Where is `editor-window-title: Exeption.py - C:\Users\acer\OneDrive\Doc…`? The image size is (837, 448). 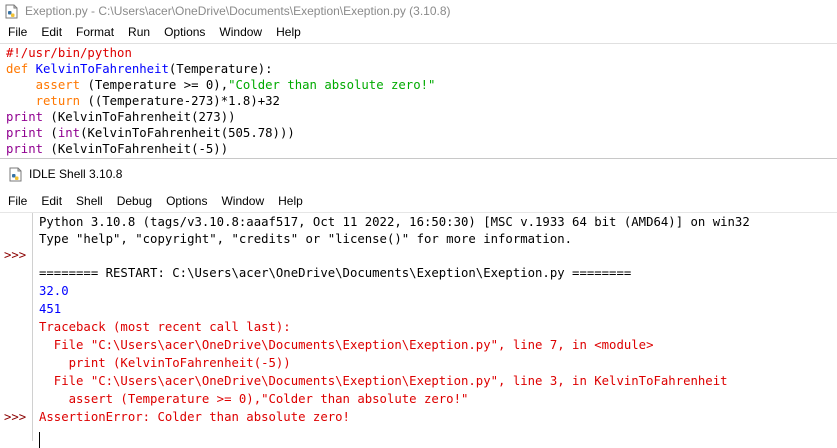
editor-window-title: Exeption.py - C:\Users\acer\OneDrive\Doc… is located at coordinates (238, 11).